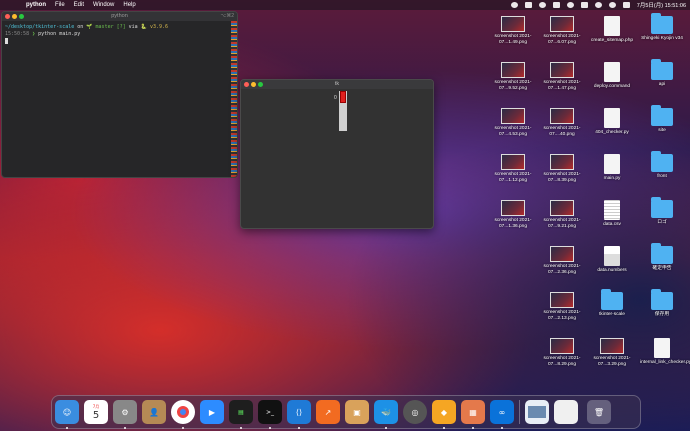 This screenshot has height=431, width=690. What do you see at coordinates (337, 154) in the screenshot?
I see `tk-window: tk 0` at bounding box center [337, 154].